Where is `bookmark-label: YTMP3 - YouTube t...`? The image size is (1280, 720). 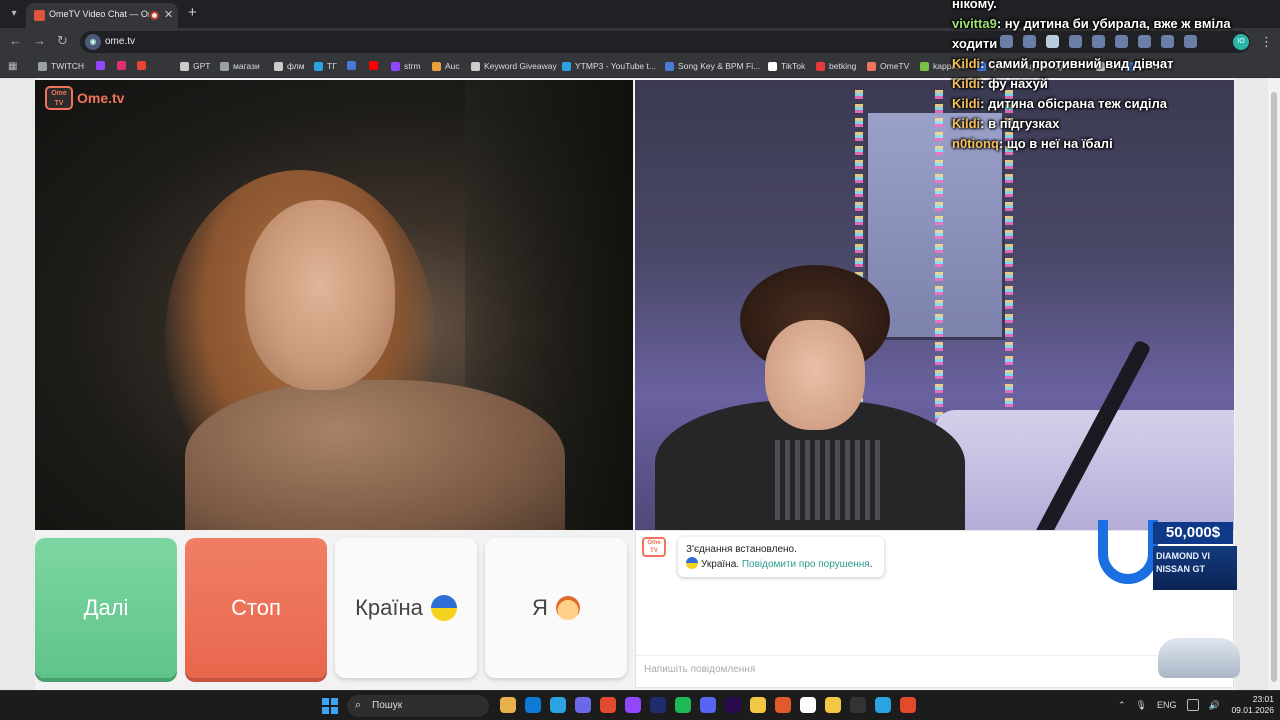 bookmark-label: YTMP3 - YouTube t... is located at coordinates (615, 66).